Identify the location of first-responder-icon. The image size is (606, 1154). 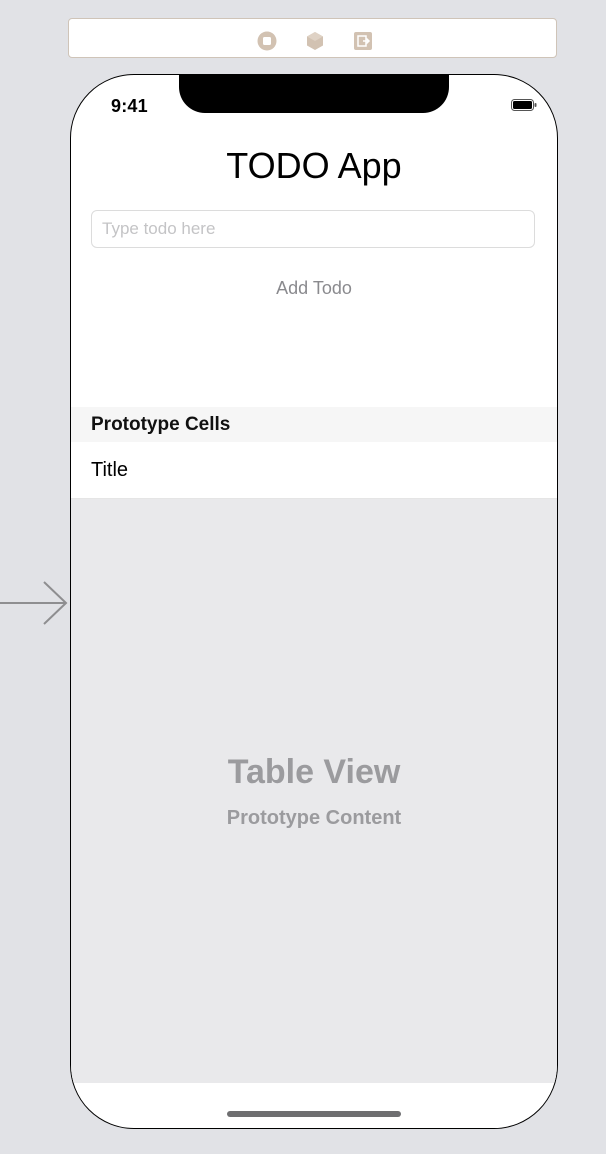
(314, 40).